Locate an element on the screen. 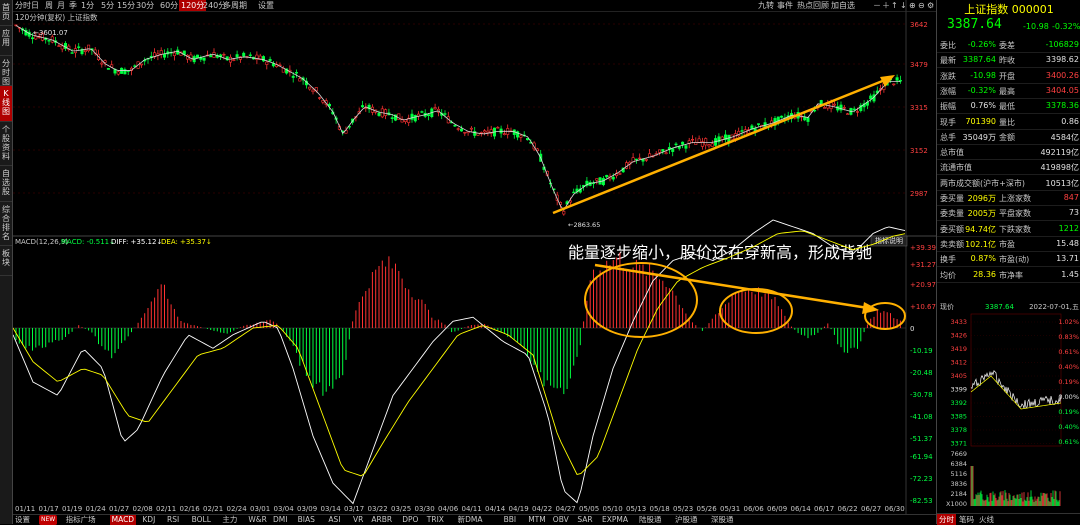 This screenshot has width=1080, height=525. macd-value: MACD: -0.511↓ is located at coordinates (88, 242).